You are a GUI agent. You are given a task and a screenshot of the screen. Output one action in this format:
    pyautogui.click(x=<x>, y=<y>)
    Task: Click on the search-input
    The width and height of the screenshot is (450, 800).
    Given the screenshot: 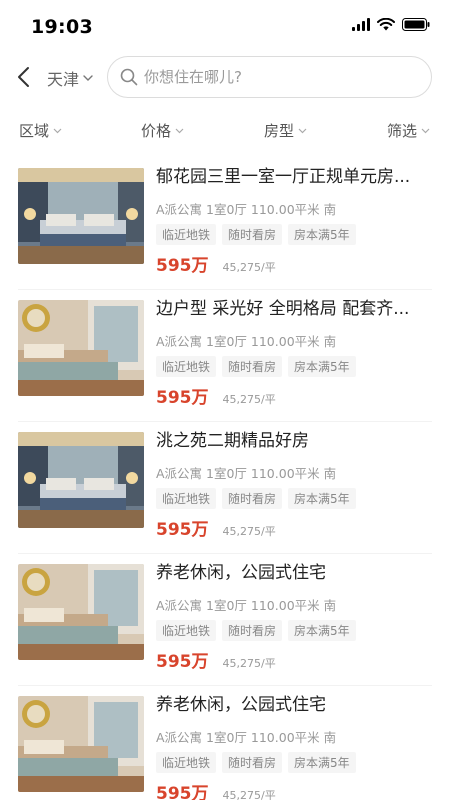 What is the action you would take?
    pyautogui.click(x=269, y=77)
    